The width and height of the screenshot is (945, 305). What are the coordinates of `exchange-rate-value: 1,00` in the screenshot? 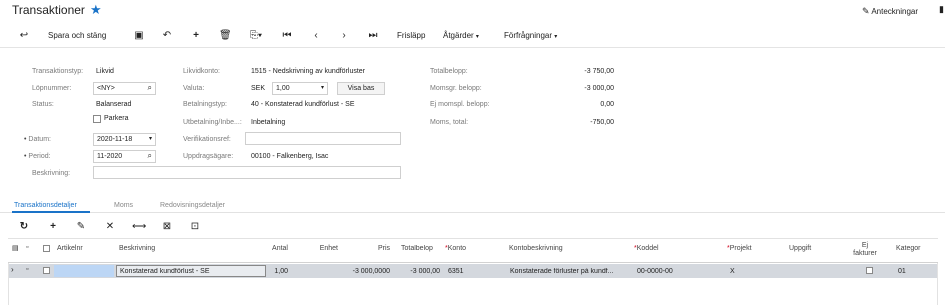 It's located at (283, 88).